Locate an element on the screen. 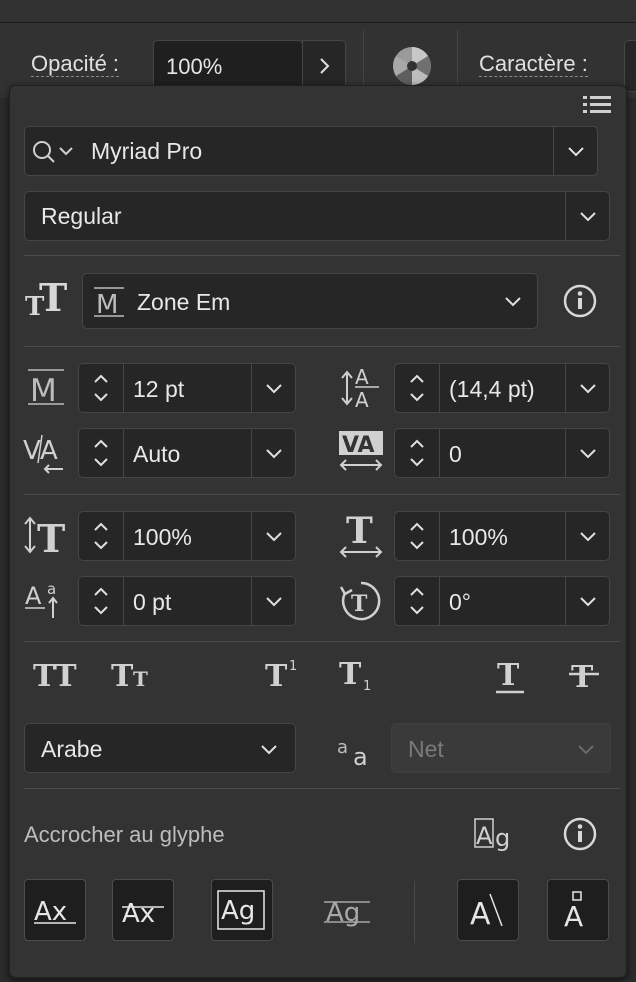  snap-angular-button: A is located at coordinates (488, 910).